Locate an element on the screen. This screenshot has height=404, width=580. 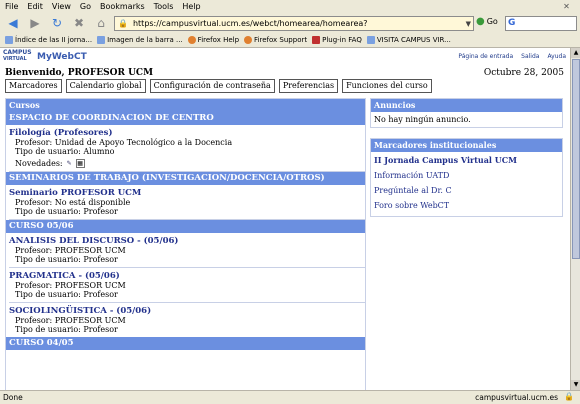
announcements-panel: Anuncios No hay ningún anuncio. is located at coordinates (466, 113).